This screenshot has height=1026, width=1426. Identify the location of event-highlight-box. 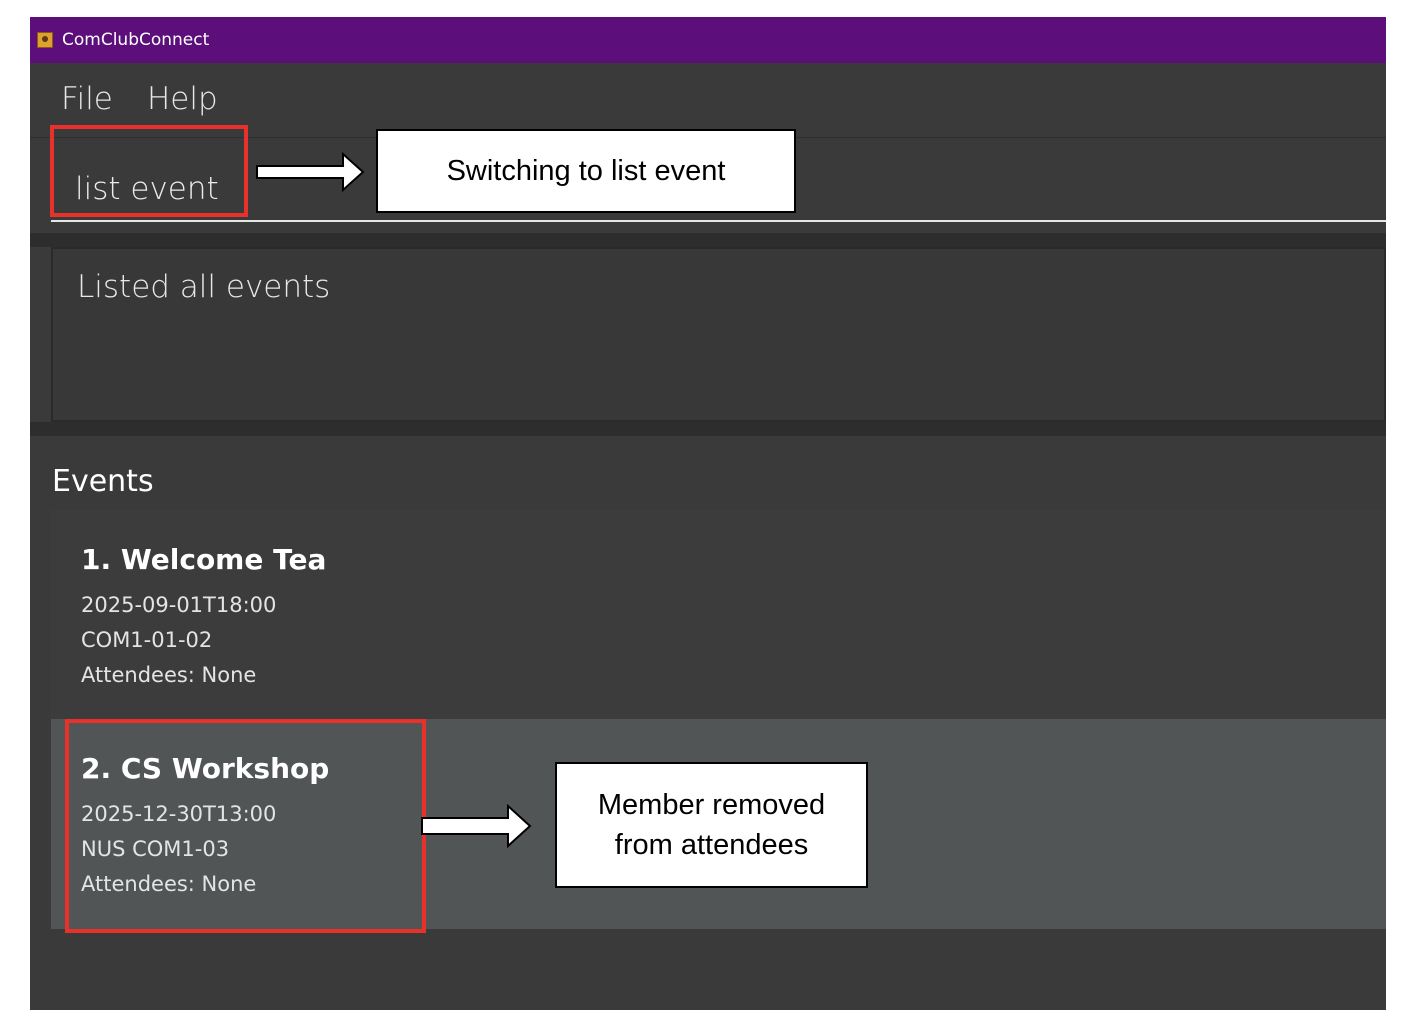
(245, 826).